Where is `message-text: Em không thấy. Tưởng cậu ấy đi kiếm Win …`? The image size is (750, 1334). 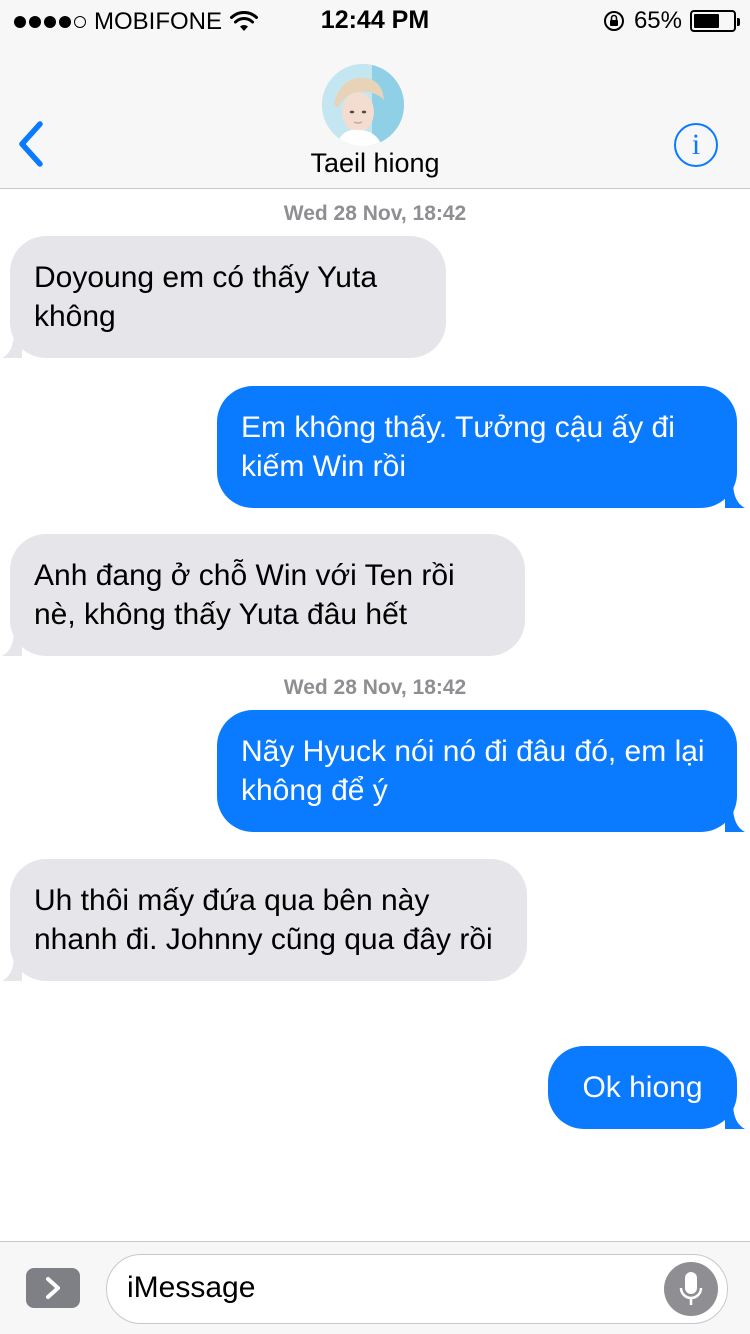 message-text: Em không thấy. Tưởng cậu ấy đi kiếm Win … is located at coordinates (458, 447).